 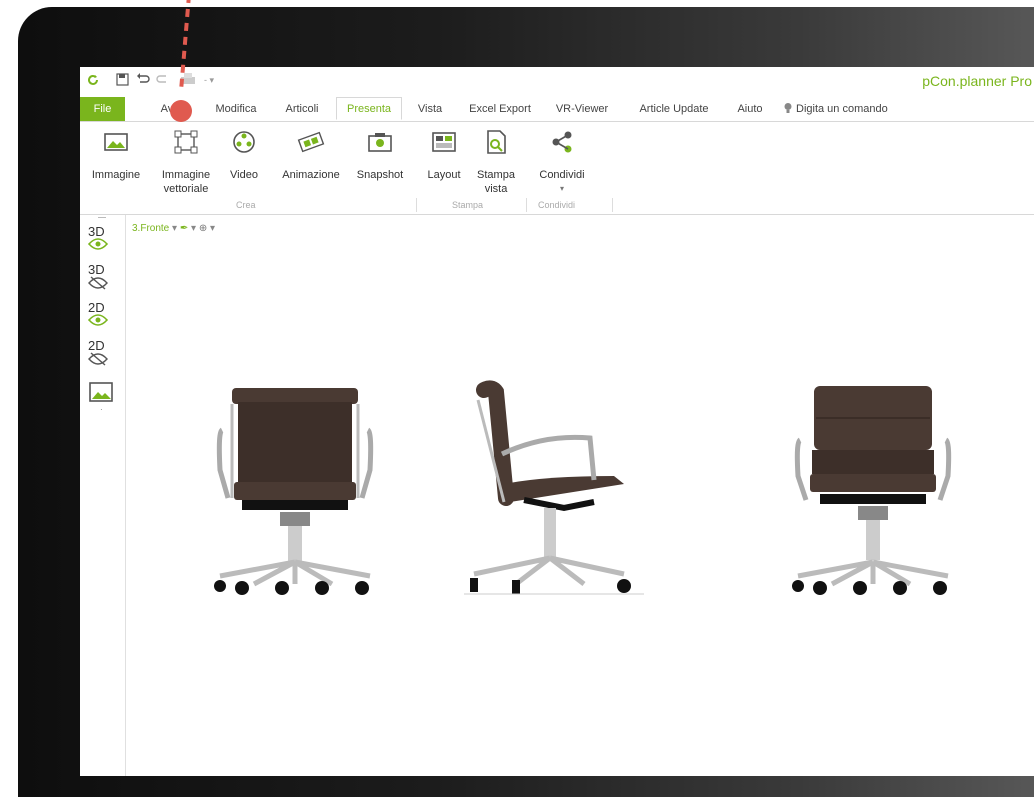 What do you see at coordinates (185, 46) in the screenshot?
I see `pointer-dashed-line` at bounding box center [185, 46].